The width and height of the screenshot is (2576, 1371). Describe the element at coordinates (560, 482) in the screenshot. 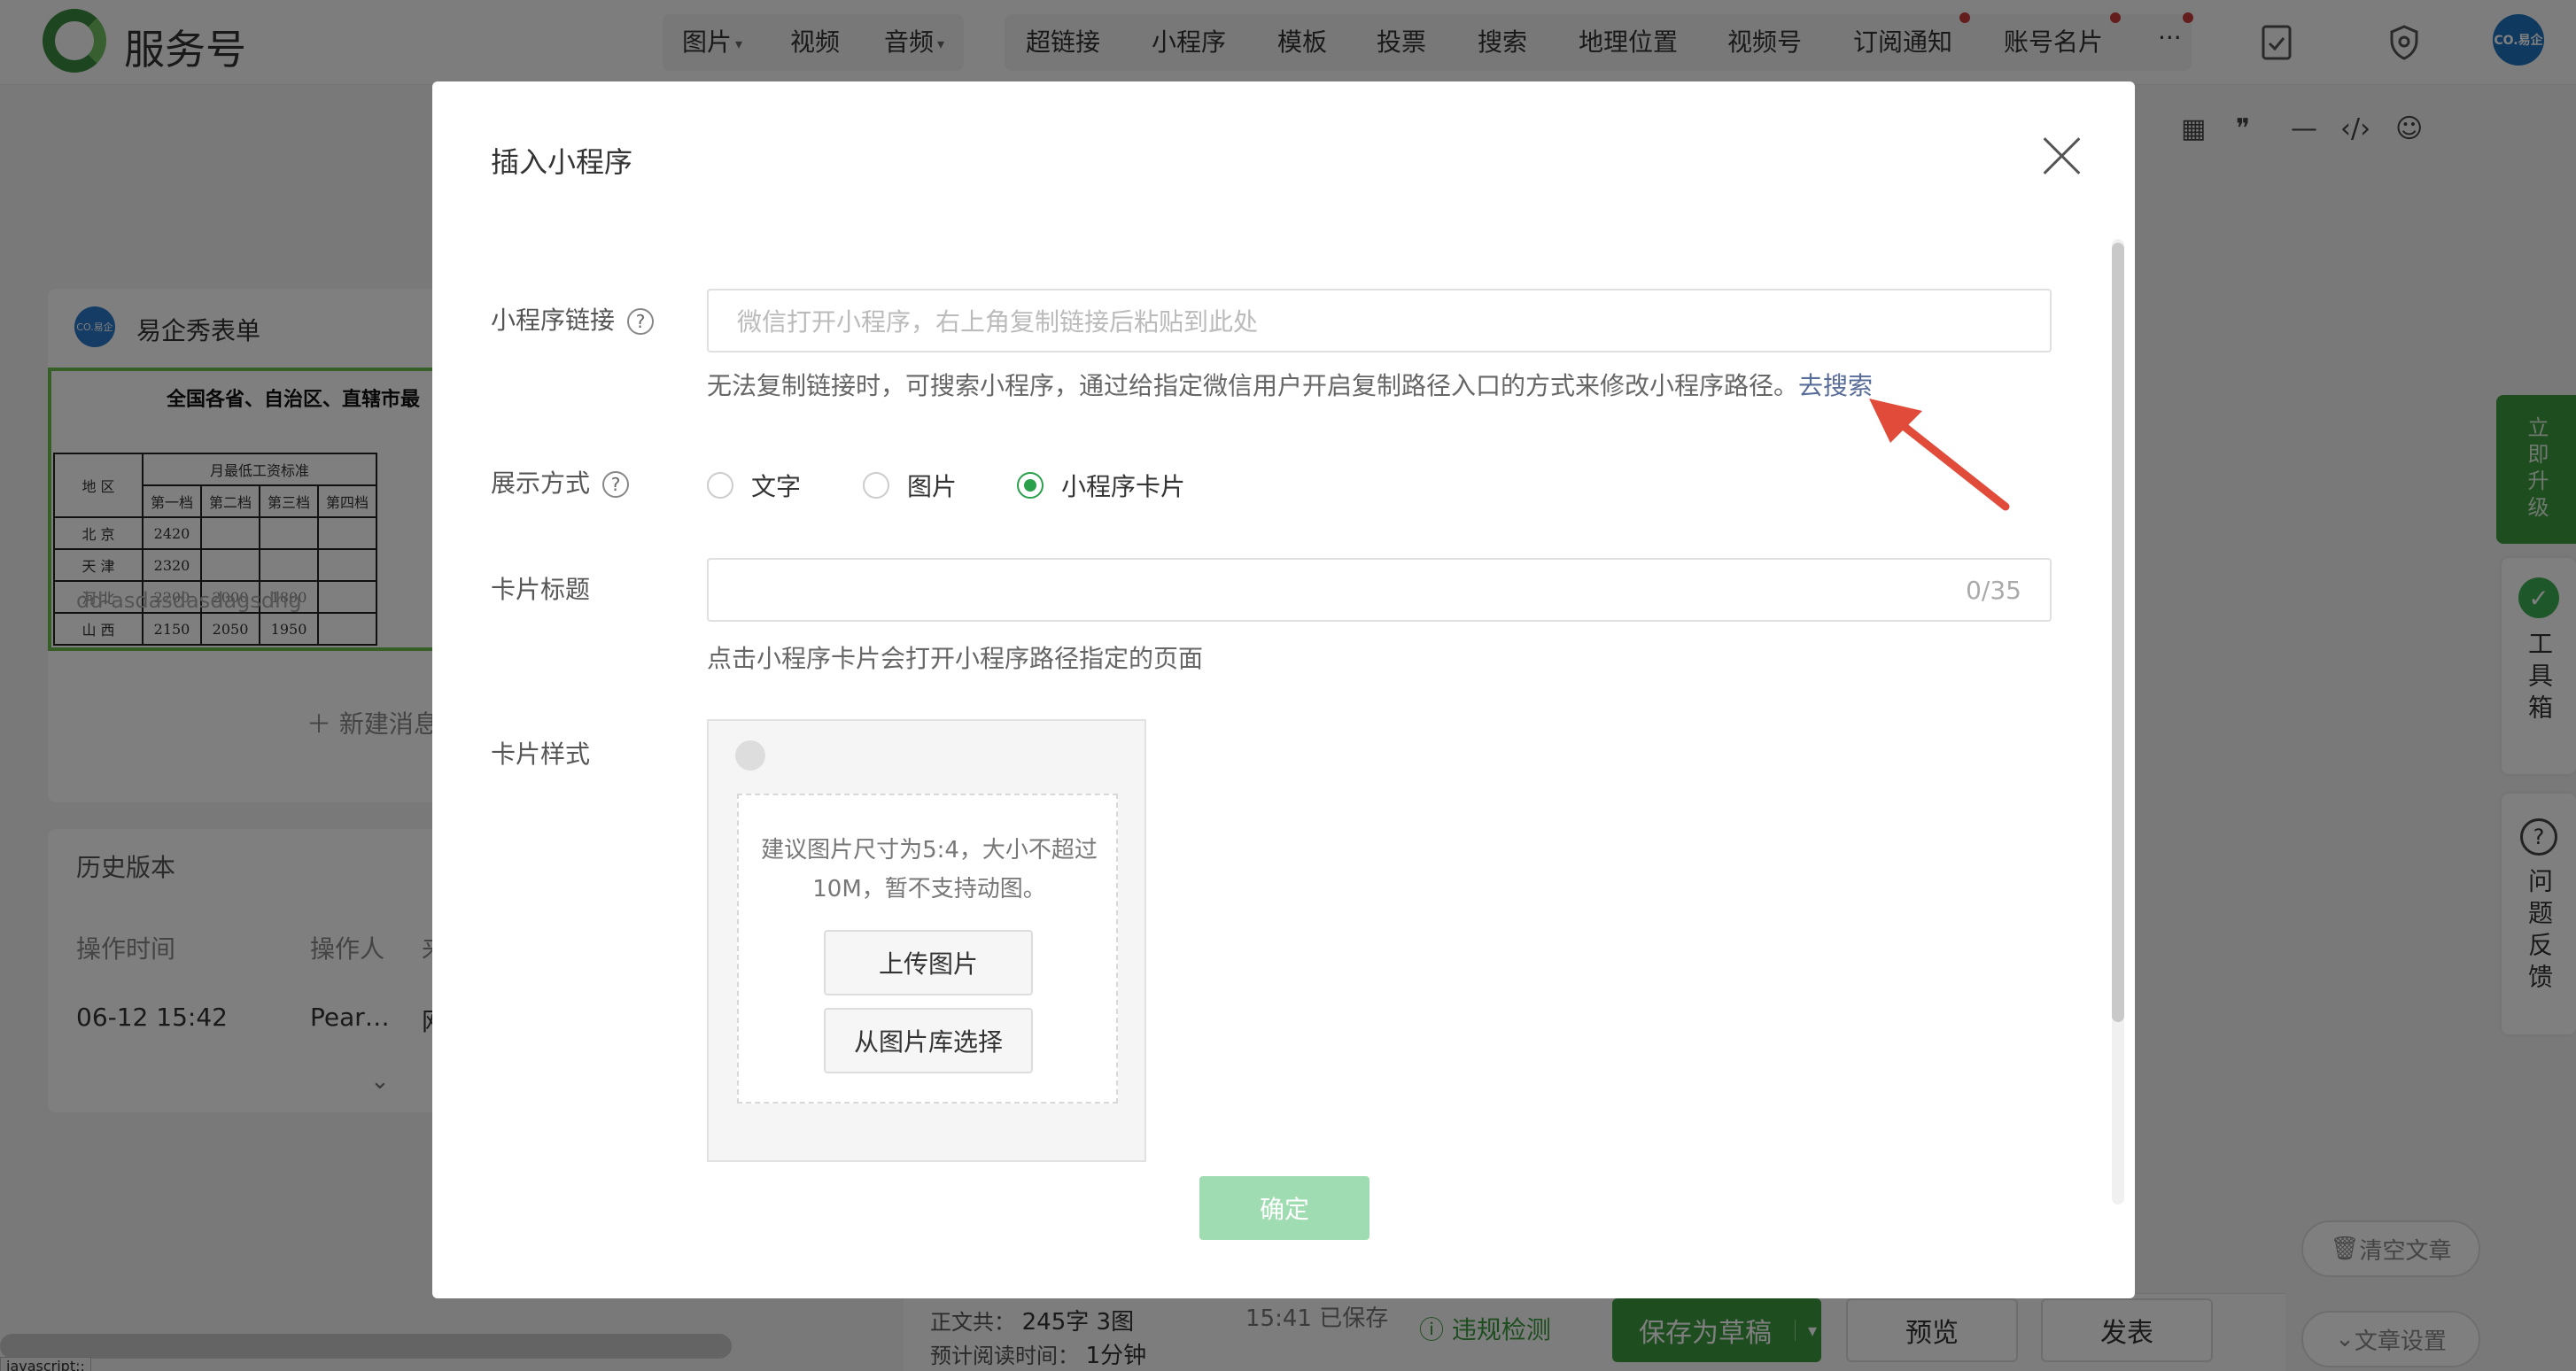

I see `display-label: 展示方式?` at that location.